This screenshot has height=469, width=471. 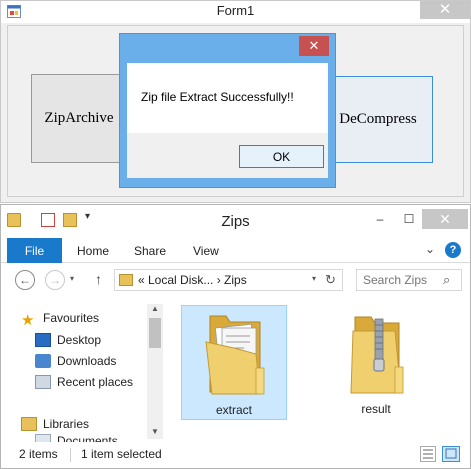 I want to click on decompress-button: DeCompress, so click(x=378, y=119).